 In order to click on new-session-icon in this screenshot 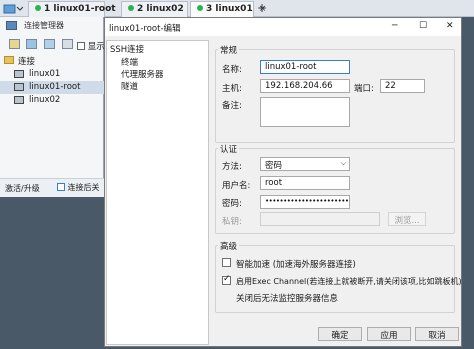, I will do `click(31, 44)`.